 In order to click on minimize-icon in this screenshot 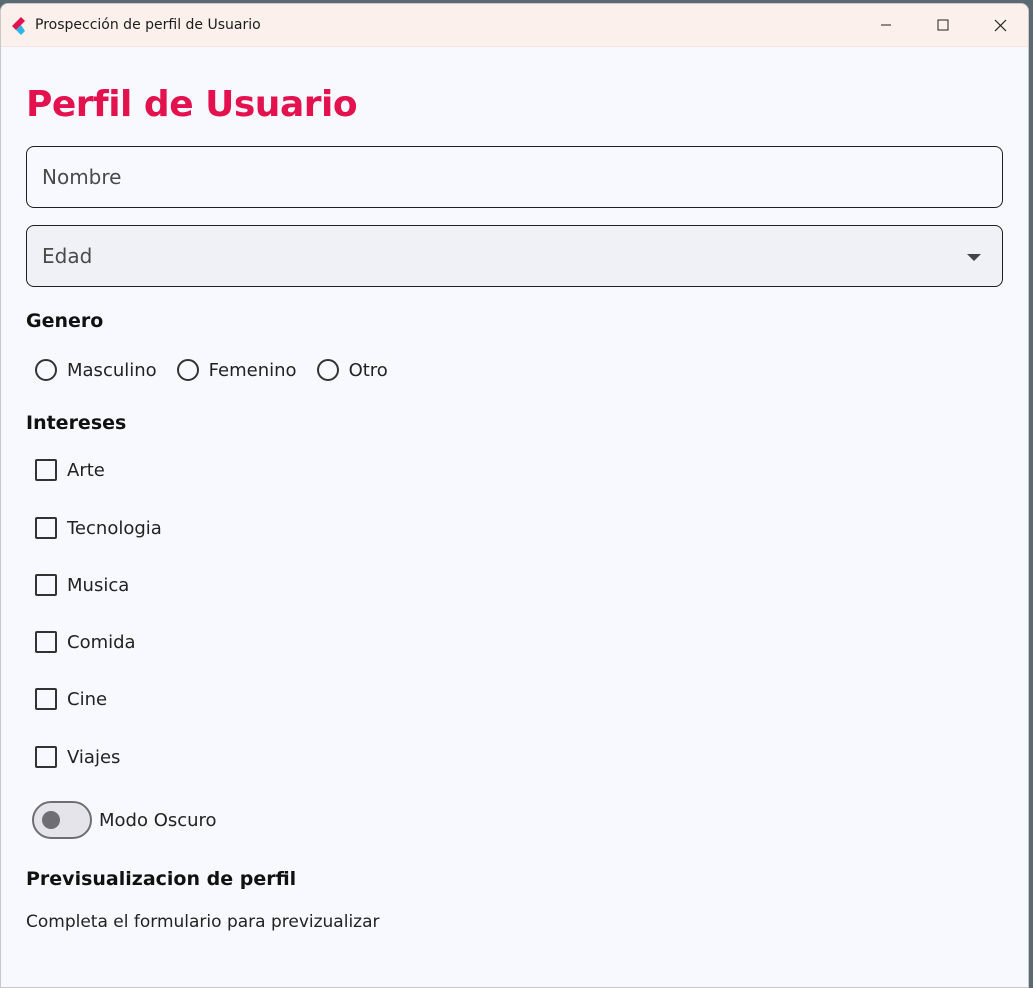, I will do `click(886, 25)`.